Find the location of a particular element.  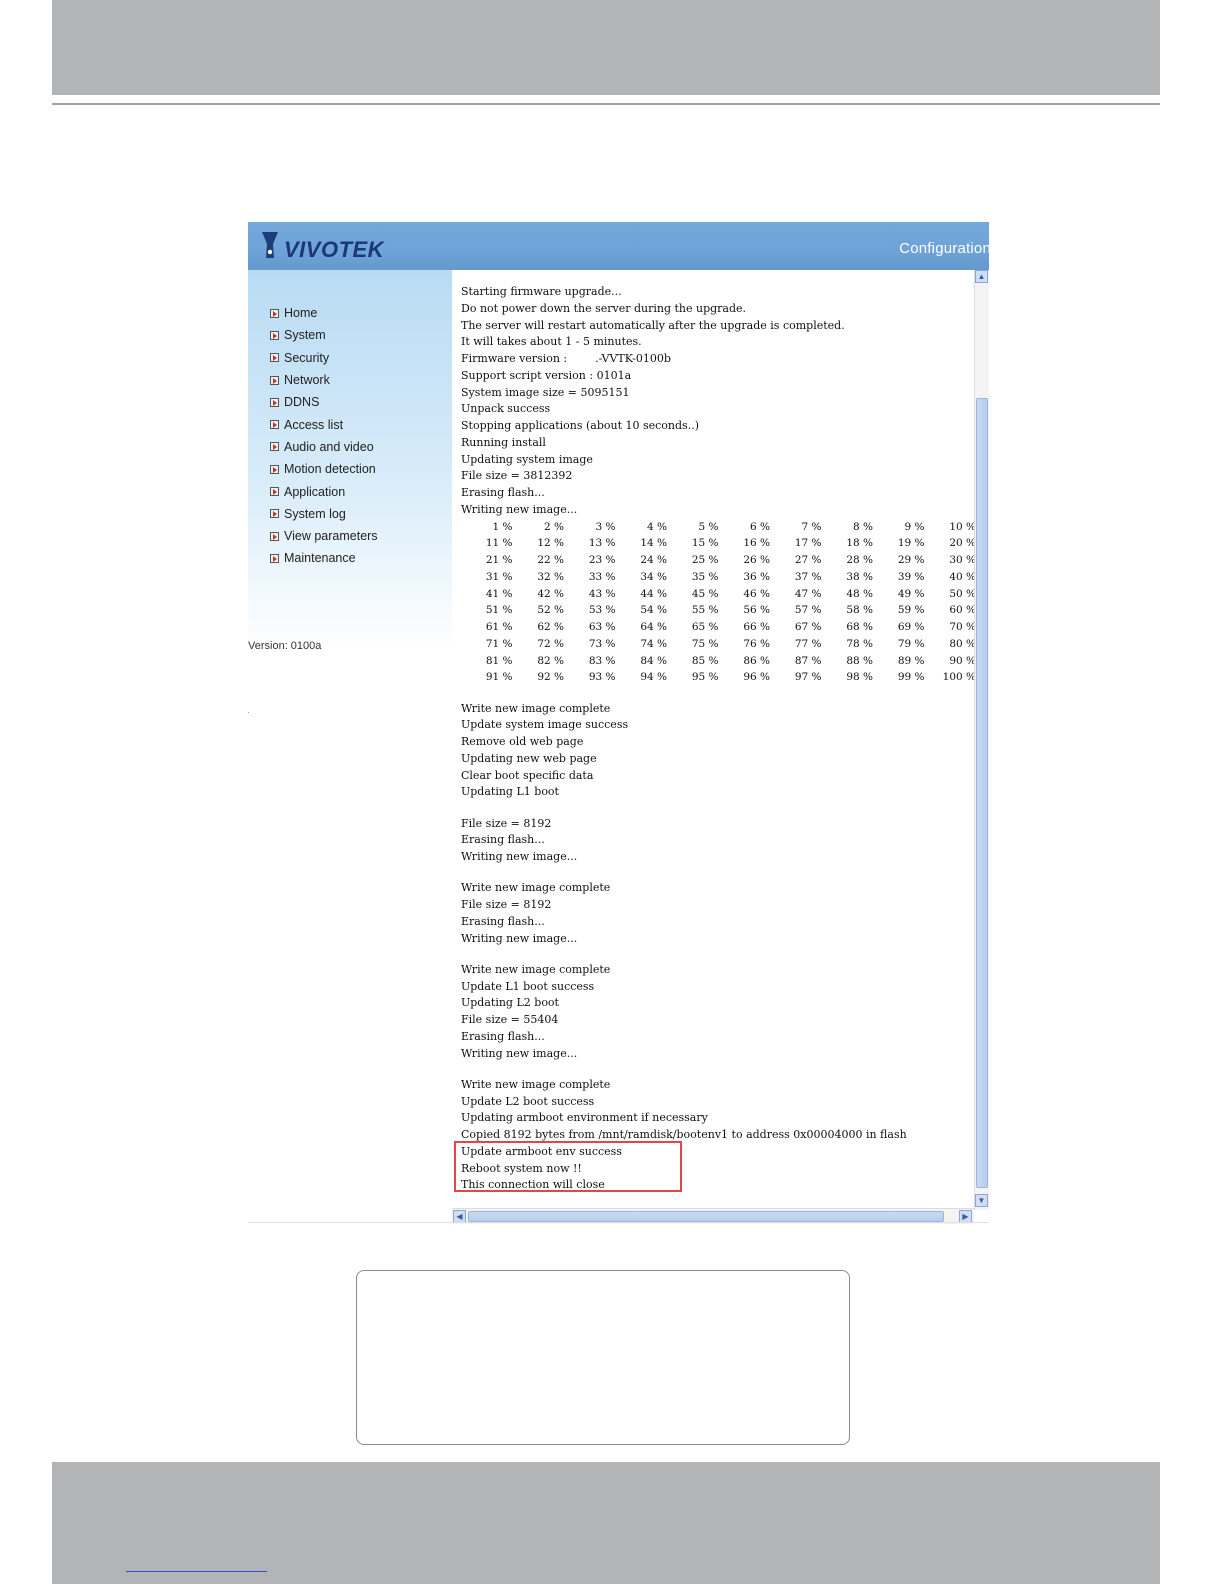

progress-percent: 44 % is located at coordinates (653, 593).